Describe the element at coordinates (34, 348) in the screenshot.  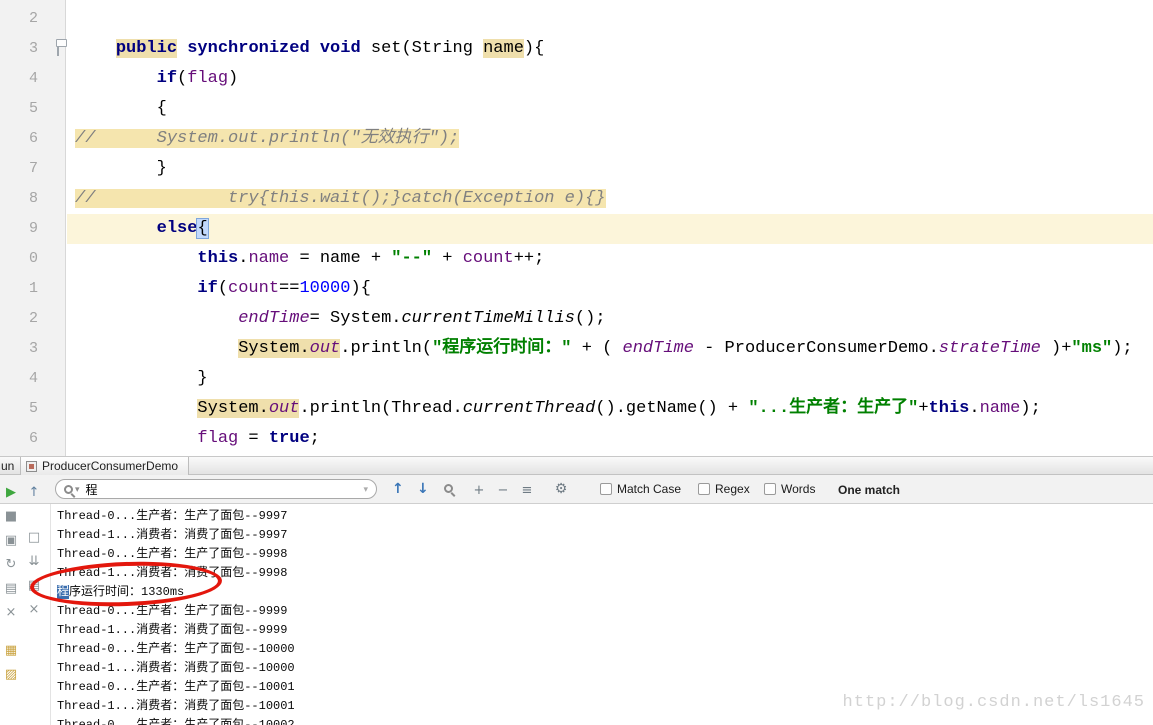
I see `line-number: 3` at that location.